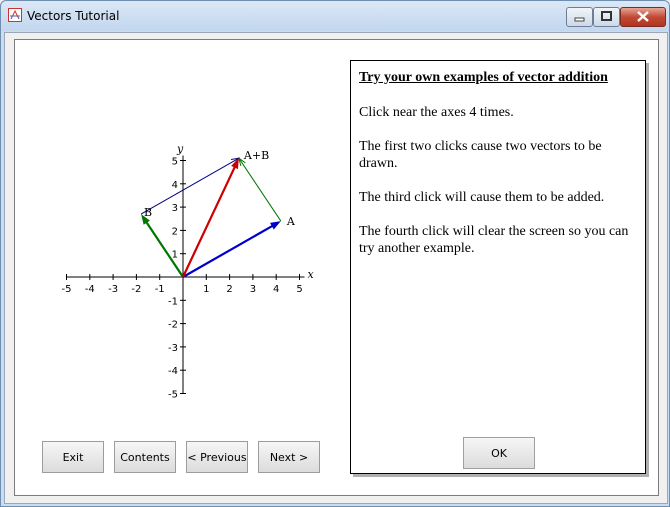  Describe the element at coordinates (67, 289) in the screenshot. I see `x-tick-label: -5` at that location.